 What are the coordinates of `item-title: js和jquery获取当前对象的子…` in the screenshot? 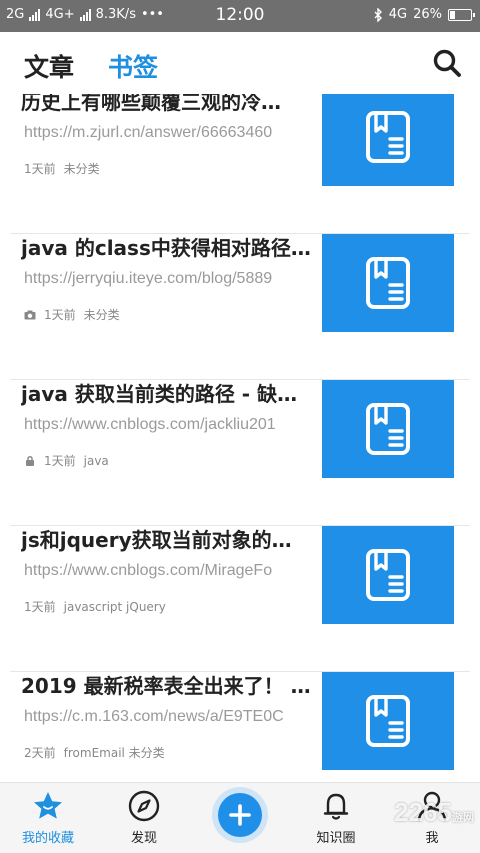 It's located at (166, 540).